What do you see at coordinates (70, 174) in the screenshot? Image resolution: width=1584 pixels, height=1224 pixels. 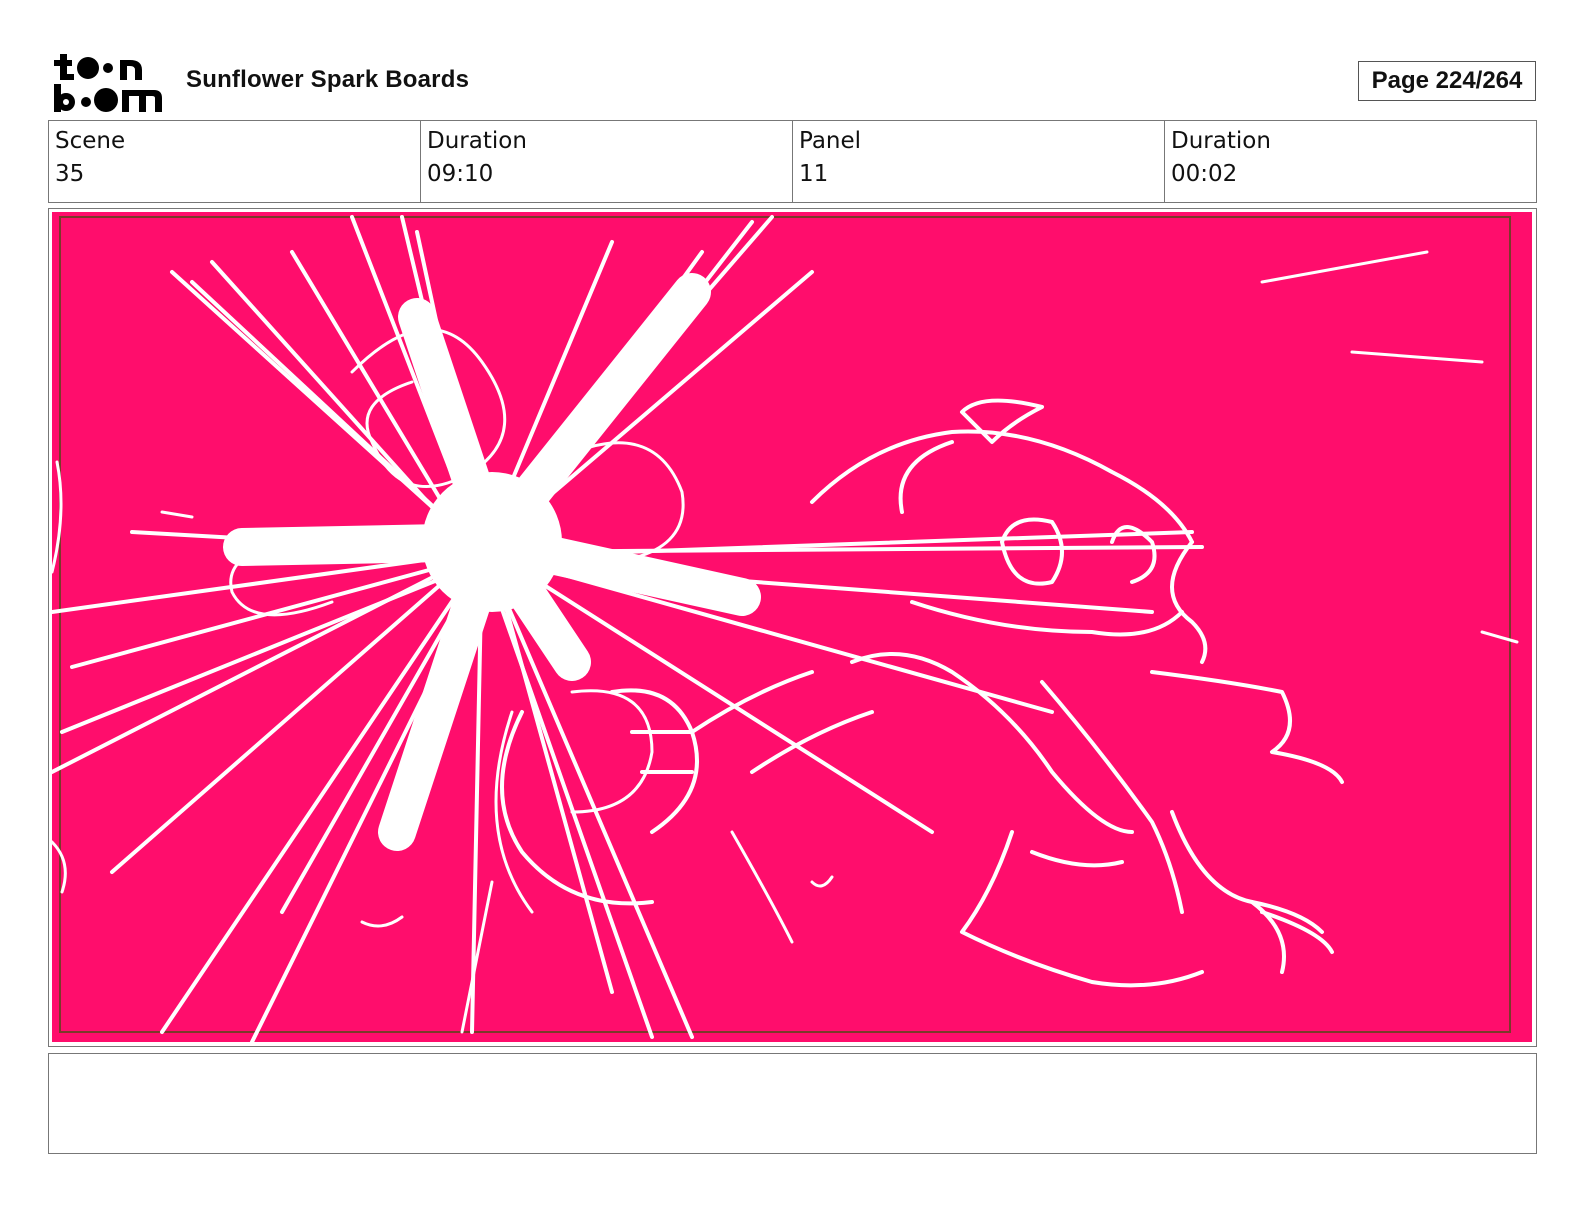 I see `scene-value: 35` at bounding box center [70, 174].